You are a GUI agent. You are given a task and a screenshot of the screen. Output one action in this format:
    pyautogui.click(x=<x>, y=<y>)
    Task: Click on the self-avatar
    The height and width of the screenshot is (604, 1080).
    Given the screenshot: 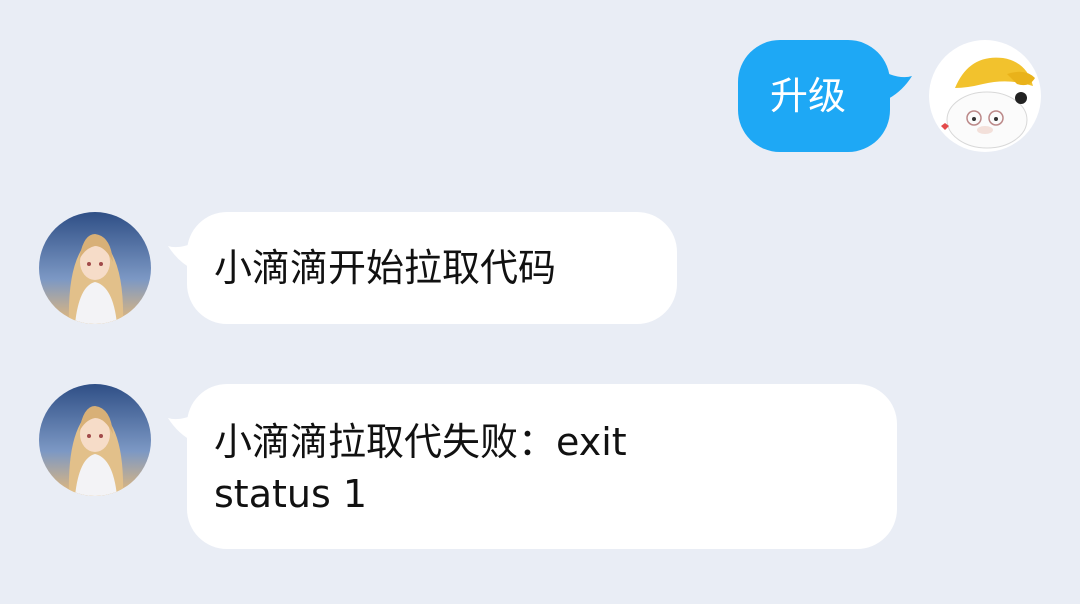 What is the action you would take?
    pyautogui.click(x=985, y=96)
    